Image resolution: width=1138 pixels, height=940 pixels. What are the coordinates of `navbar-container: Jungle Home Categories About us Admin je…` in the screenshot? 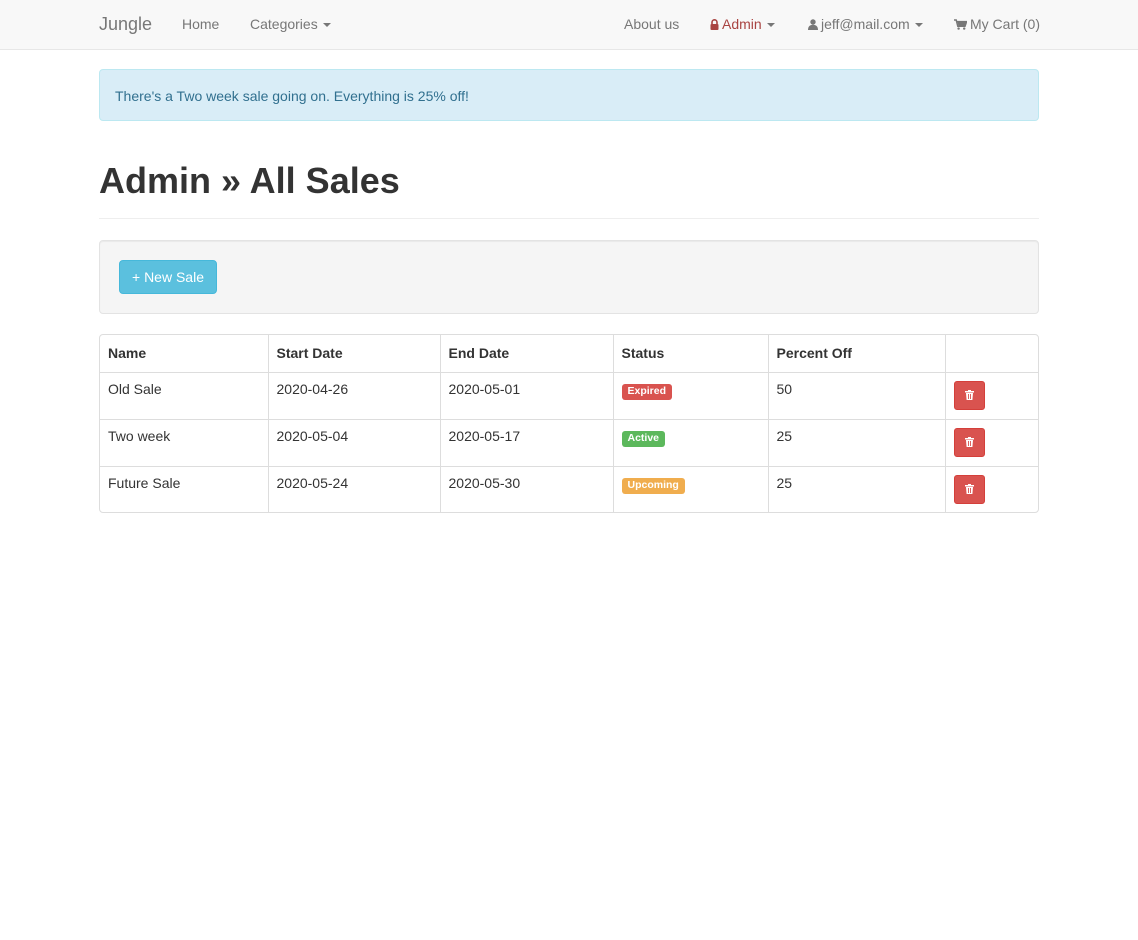 It's located at (569, 24).